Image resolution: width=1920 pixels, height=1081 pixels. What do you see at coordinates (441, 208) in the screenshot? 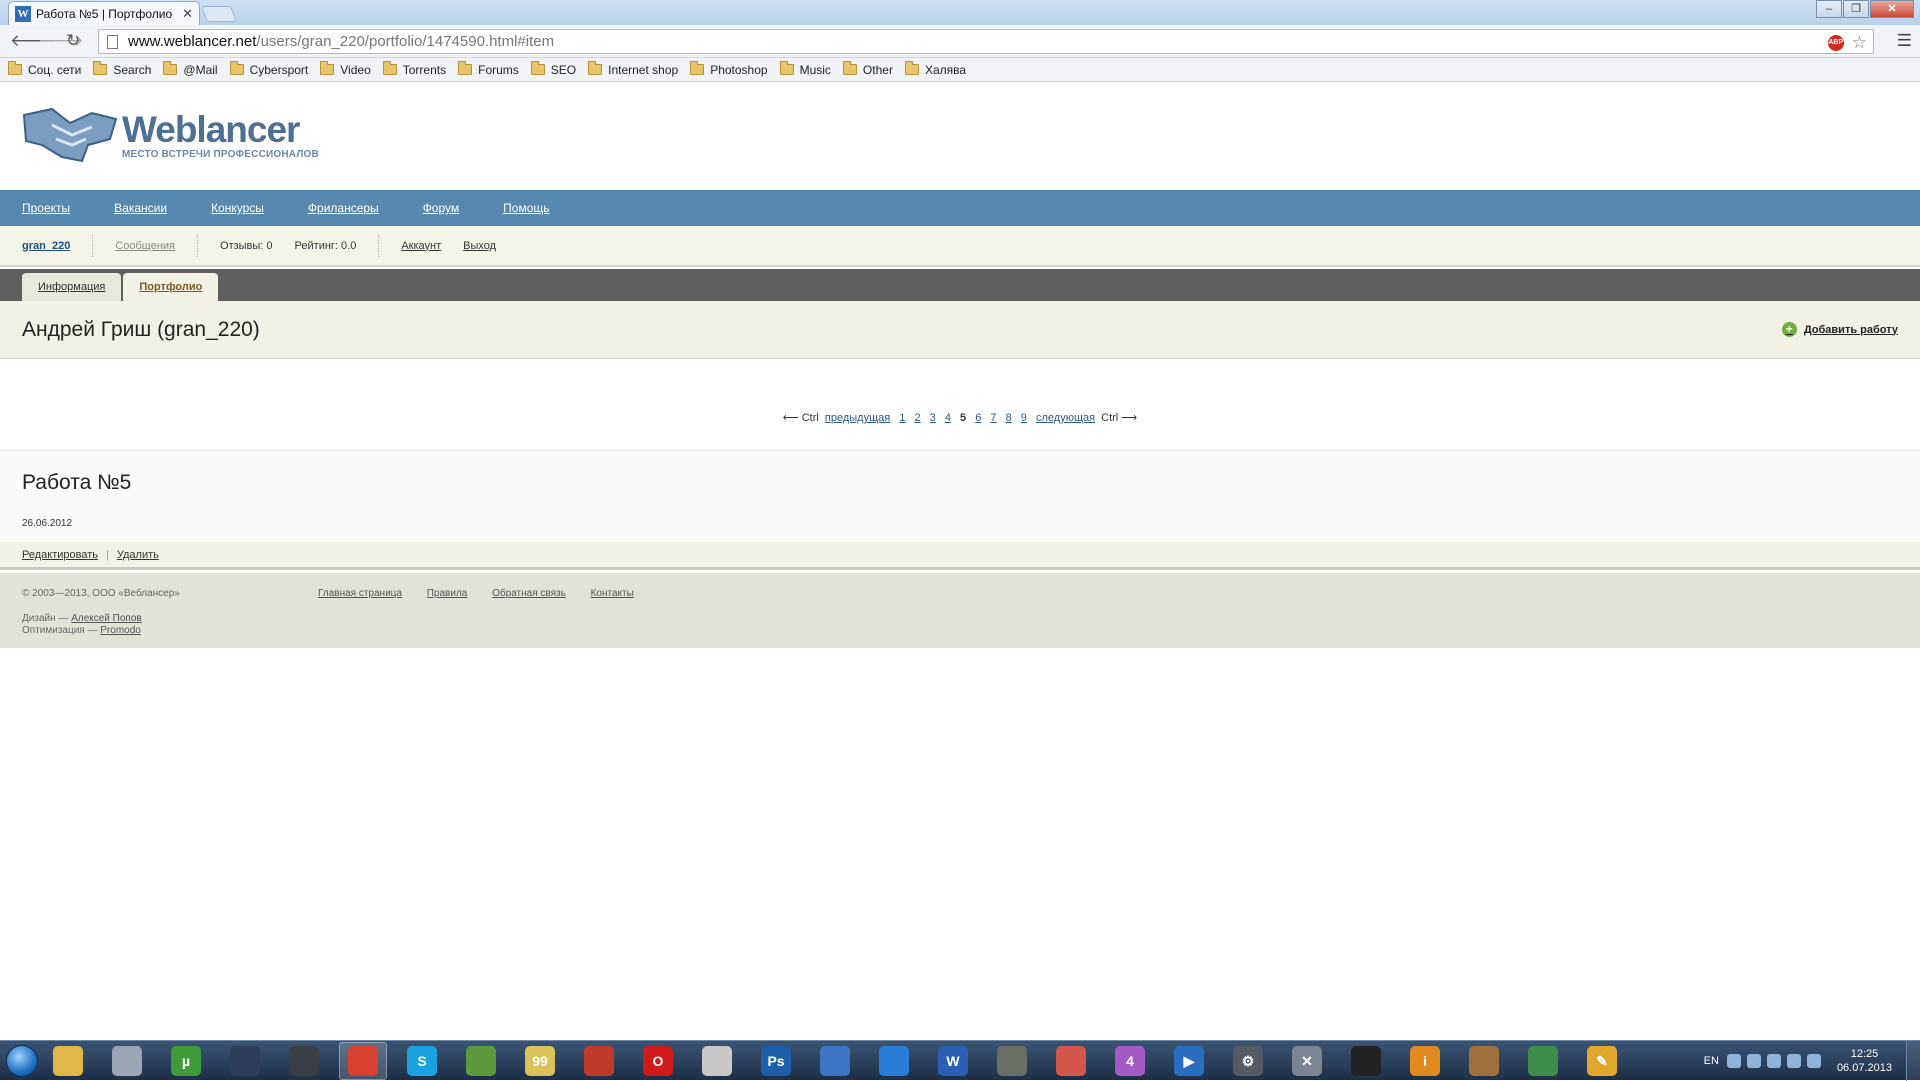
I see `nav-forum: Форум` at bounding box center [441, 208].